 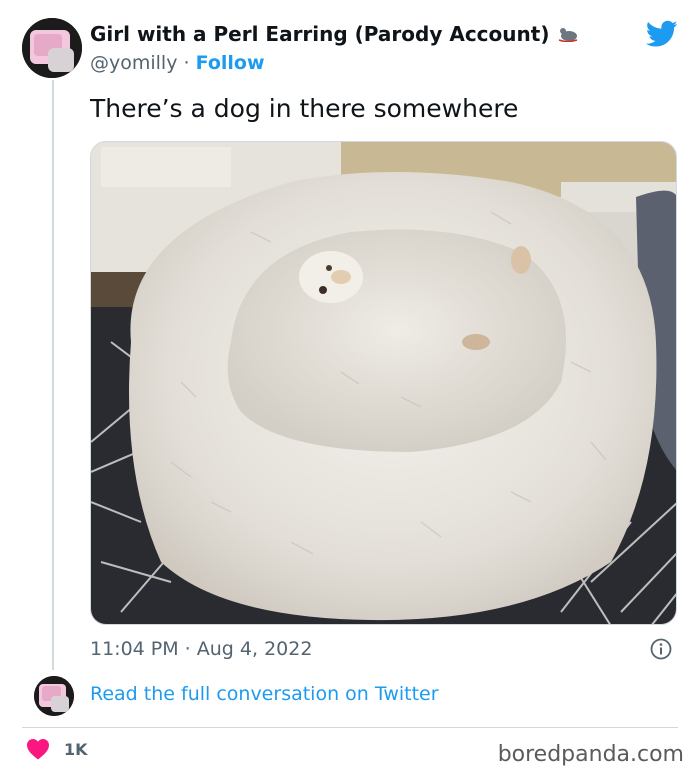 What do you see at coordinates (38, 749) in the screenshot?
I see `heart-icon` at bounding box center [38, 749].